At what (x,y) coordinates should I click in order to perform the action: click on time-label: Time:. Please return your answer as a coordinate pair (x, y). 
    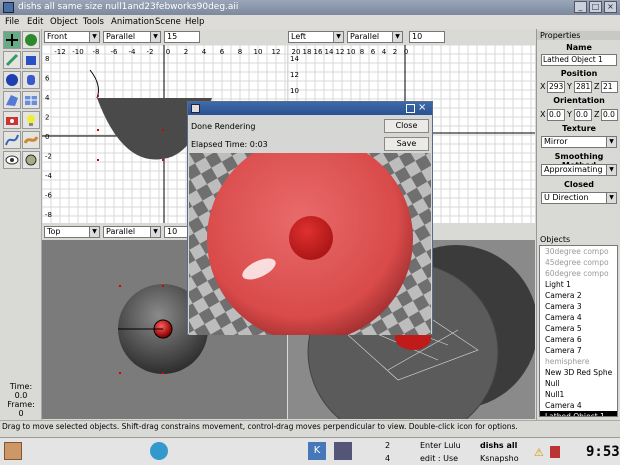
    Looking at the image, I should click on (21, 386).